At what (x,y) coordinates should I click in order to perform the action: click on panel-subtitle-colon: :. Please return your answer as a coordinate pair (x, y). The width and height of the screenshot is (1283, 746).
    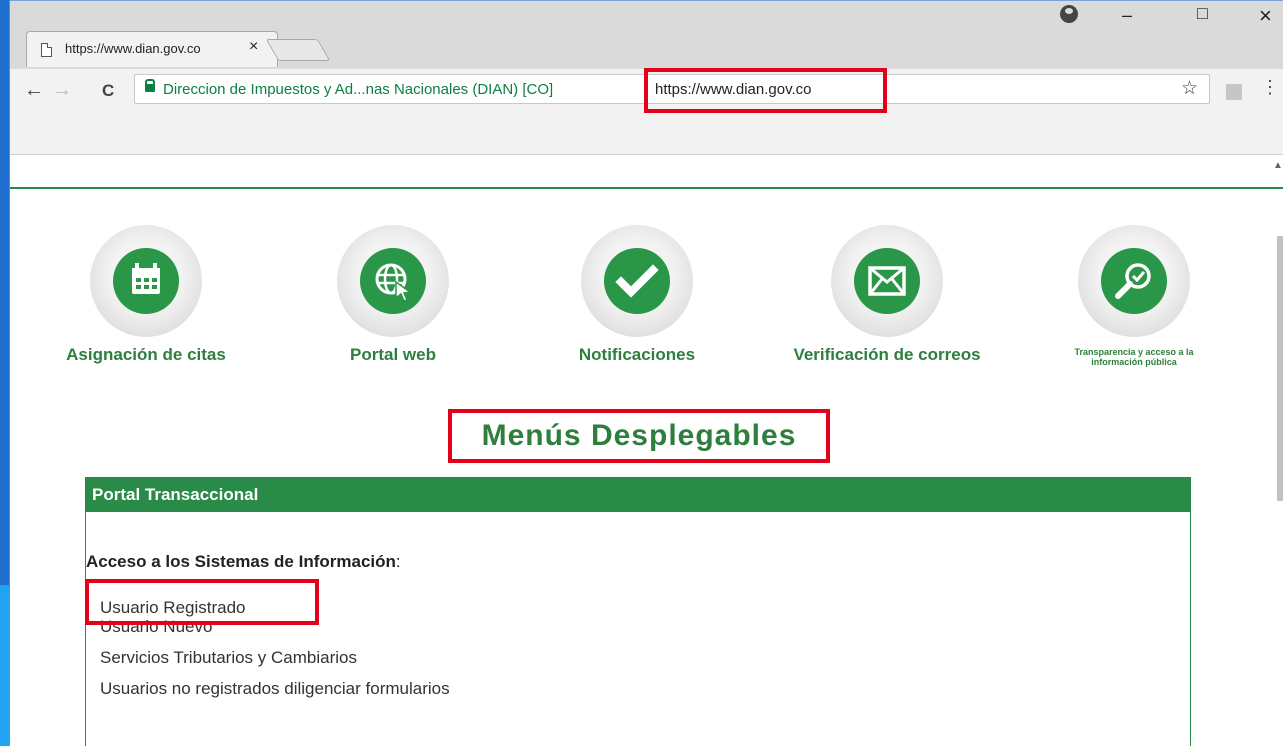
    Looking at the image, I should click on (398, 561).